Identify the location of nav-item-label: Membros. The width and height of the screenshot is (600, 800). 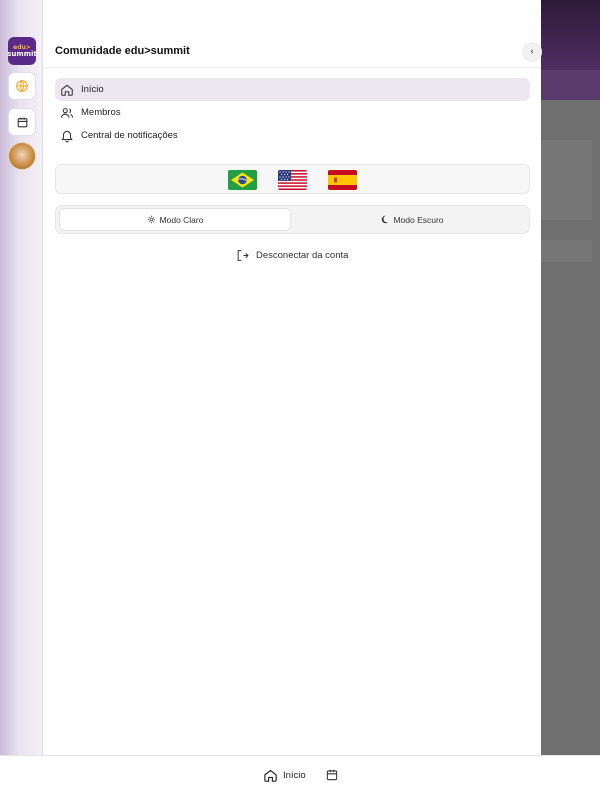
(101, 112).